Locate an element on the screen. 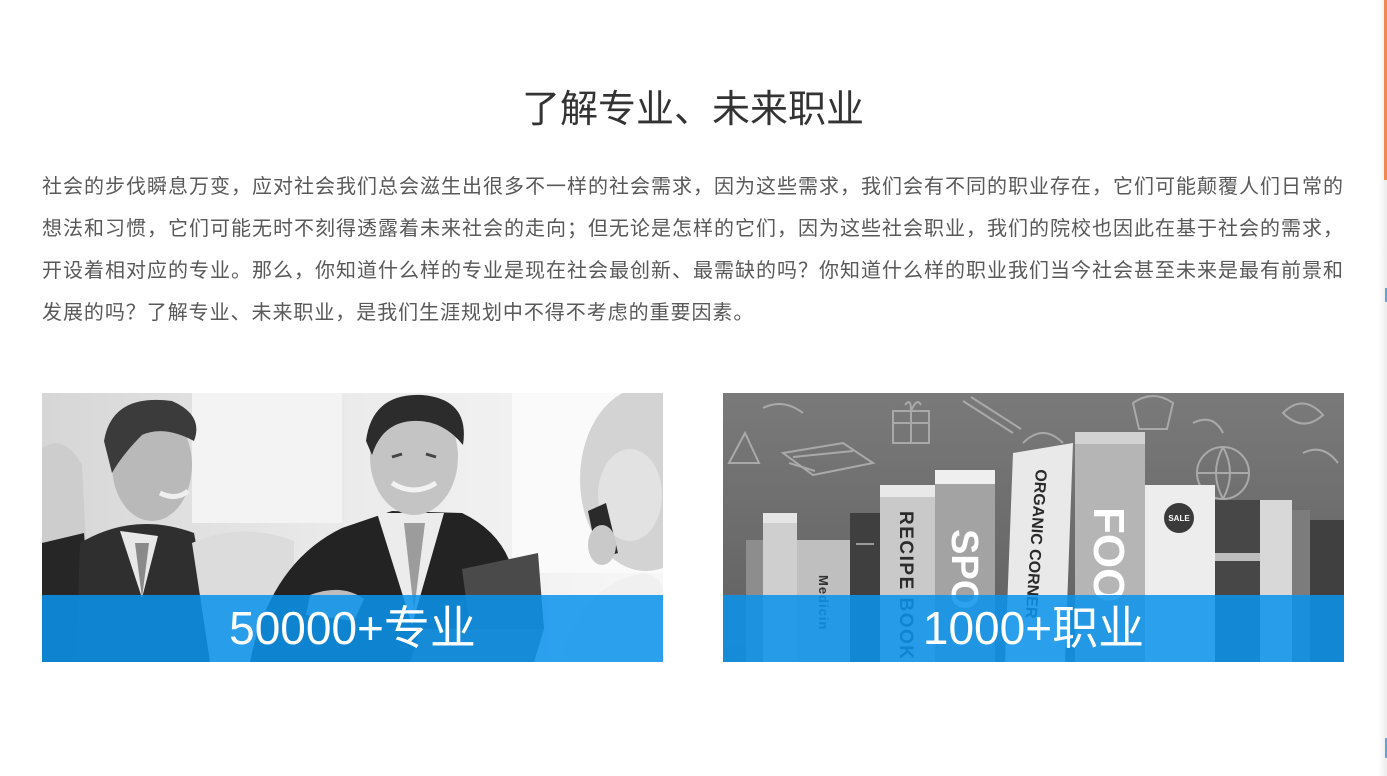  section-title: 了解专业、未来职业 is located at coordinates (692, 110).